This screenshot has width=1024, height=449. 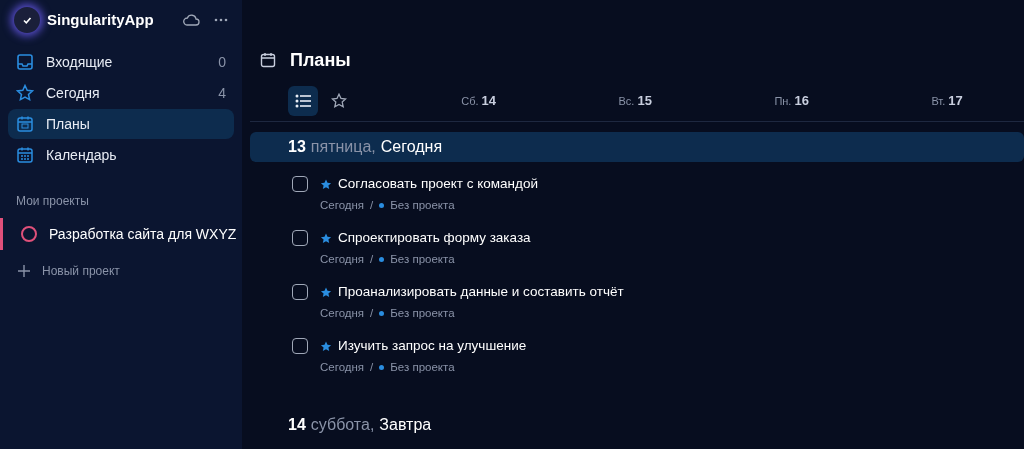 I want to click on section-title: Мои проекты, so click(x=52, y=201).